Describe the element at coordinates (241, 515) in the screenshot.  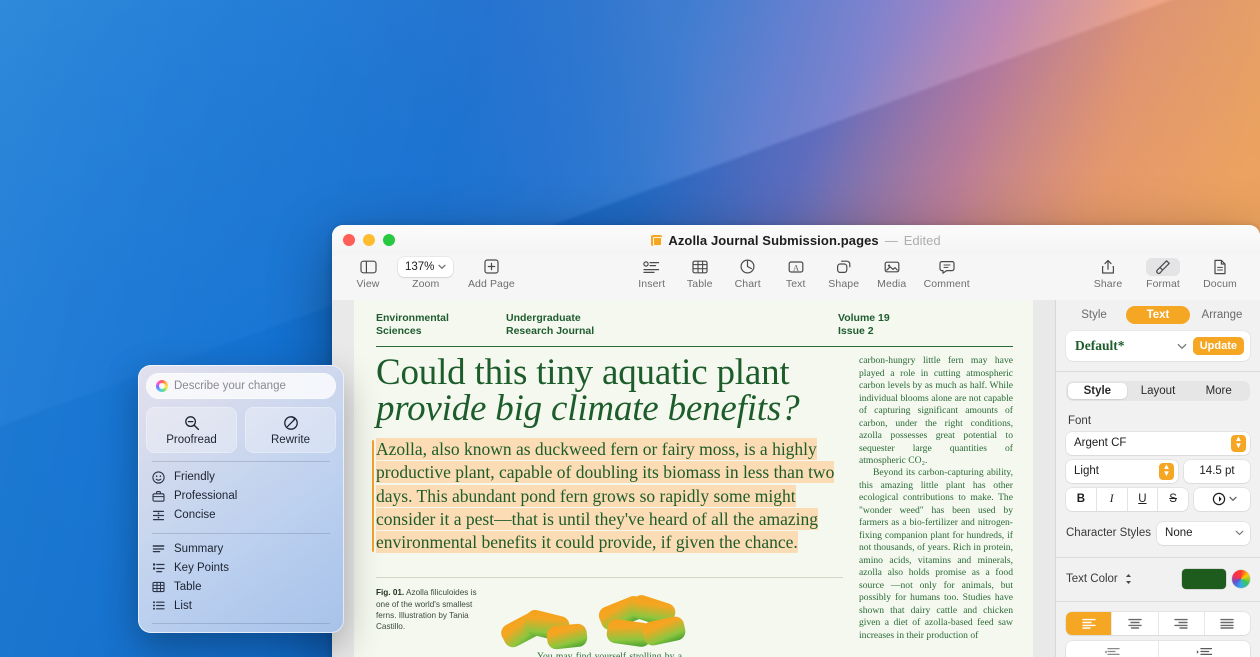
I see `tone-item-concise: Concise` at that location.